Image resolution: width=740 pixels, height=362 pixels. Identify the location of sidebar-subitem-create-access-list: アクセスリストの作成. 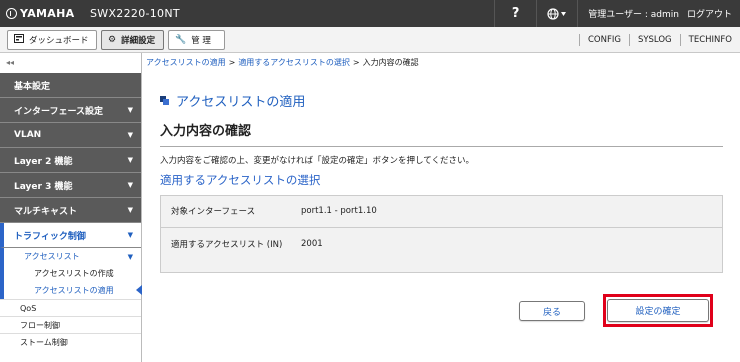
(70, 273).